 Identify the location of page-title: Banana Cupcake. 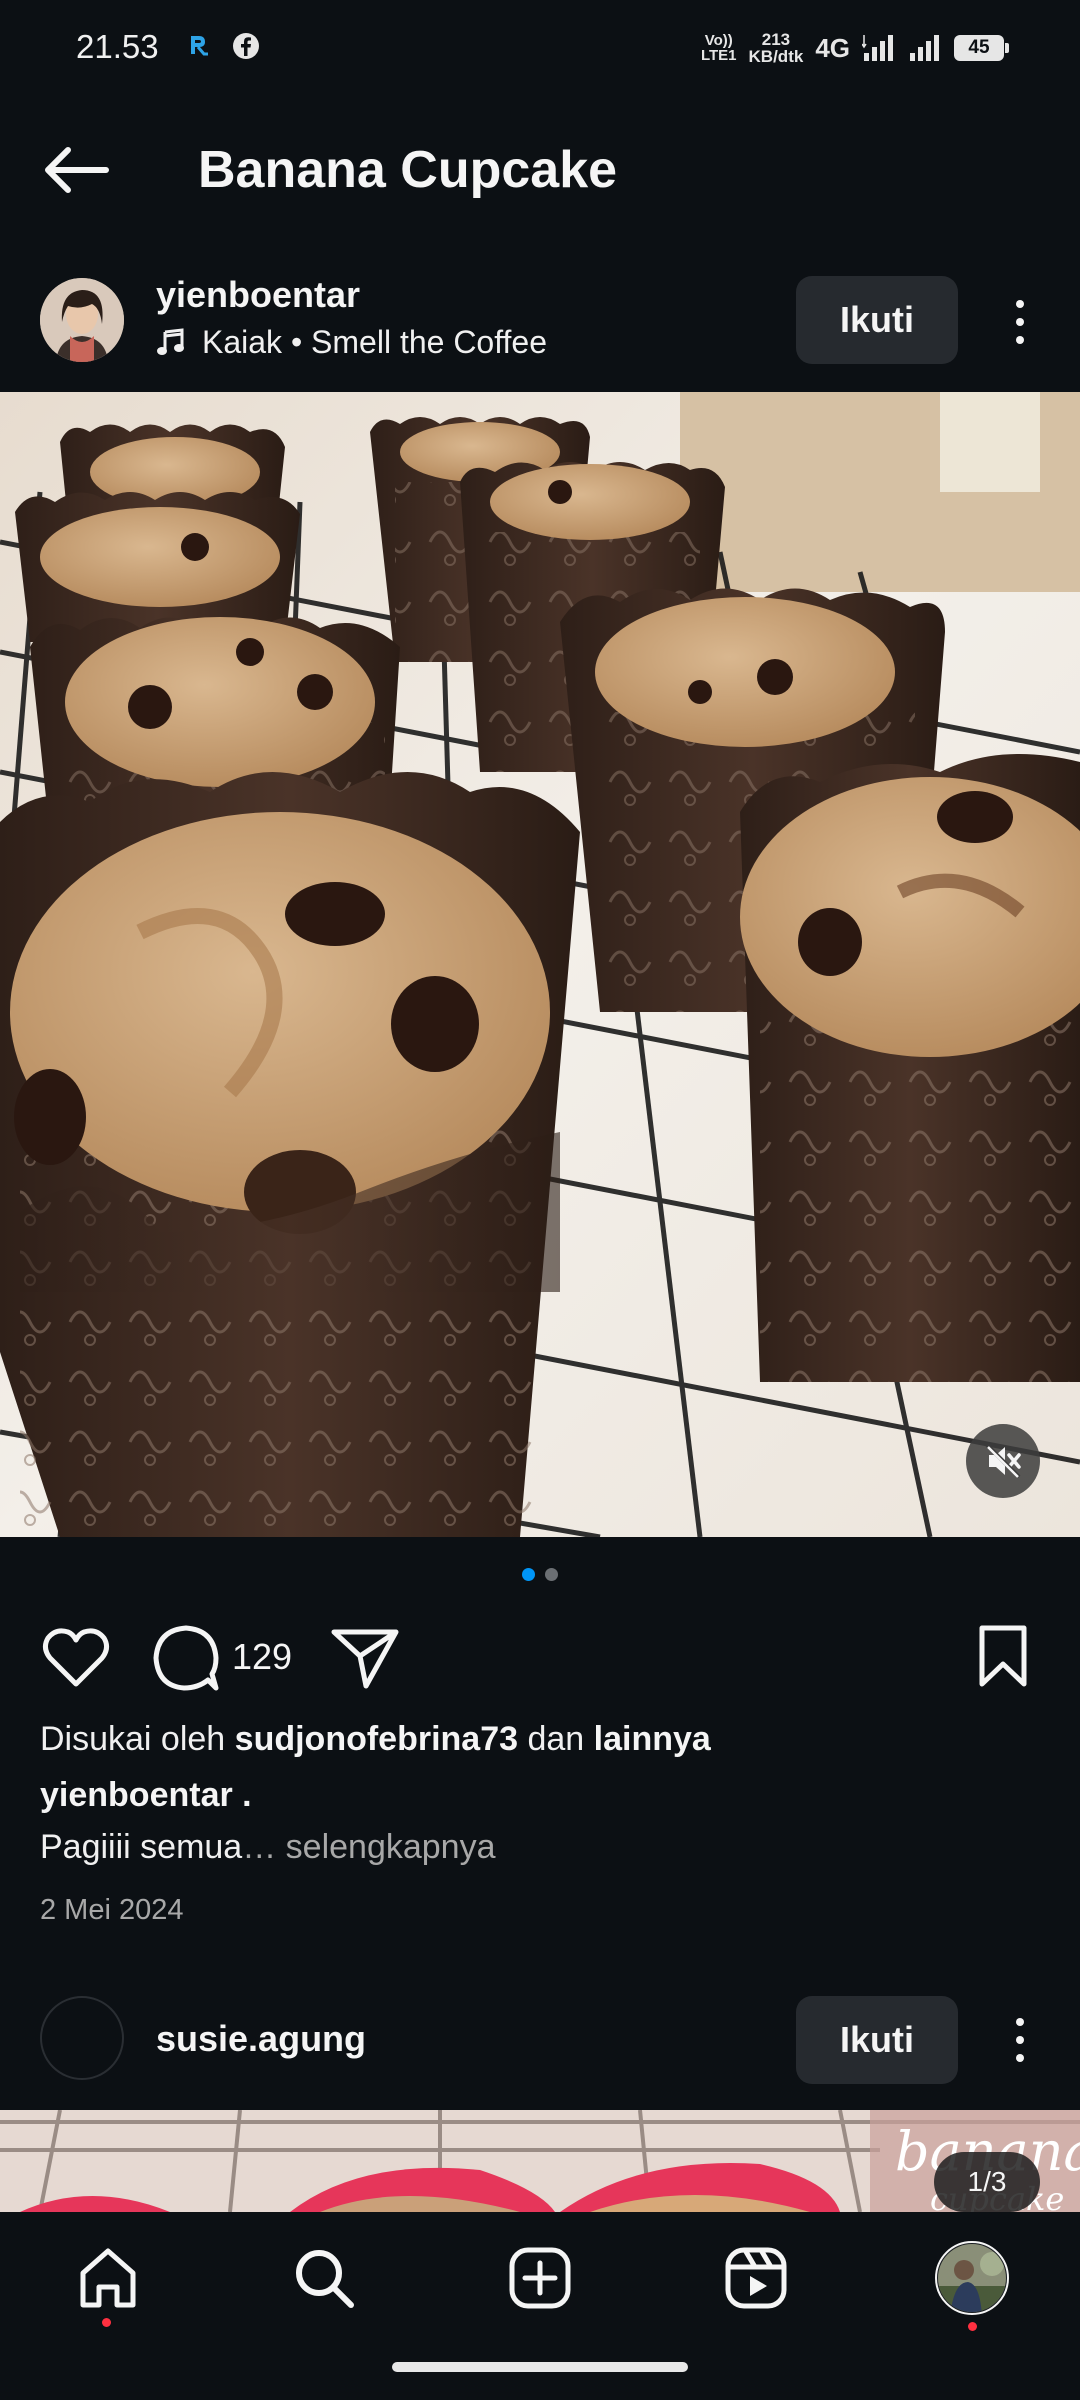
(408, 170).